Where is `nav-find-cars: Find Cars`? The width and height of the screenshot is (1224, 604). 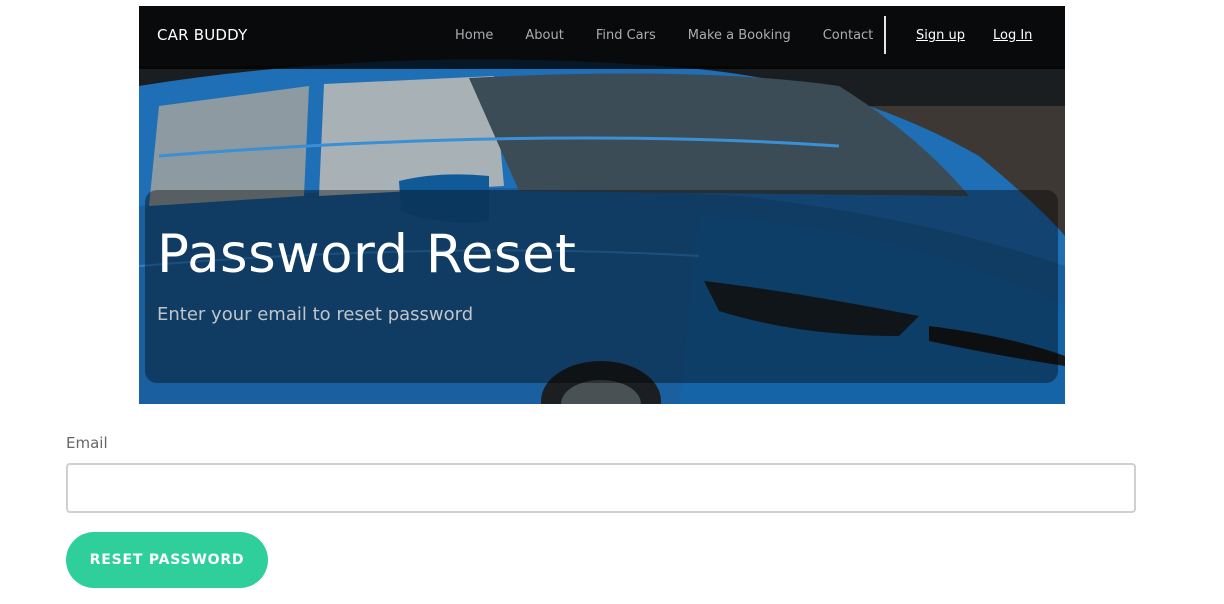 nav-find-cars: Find Cars is located at coordinates (626, 35).